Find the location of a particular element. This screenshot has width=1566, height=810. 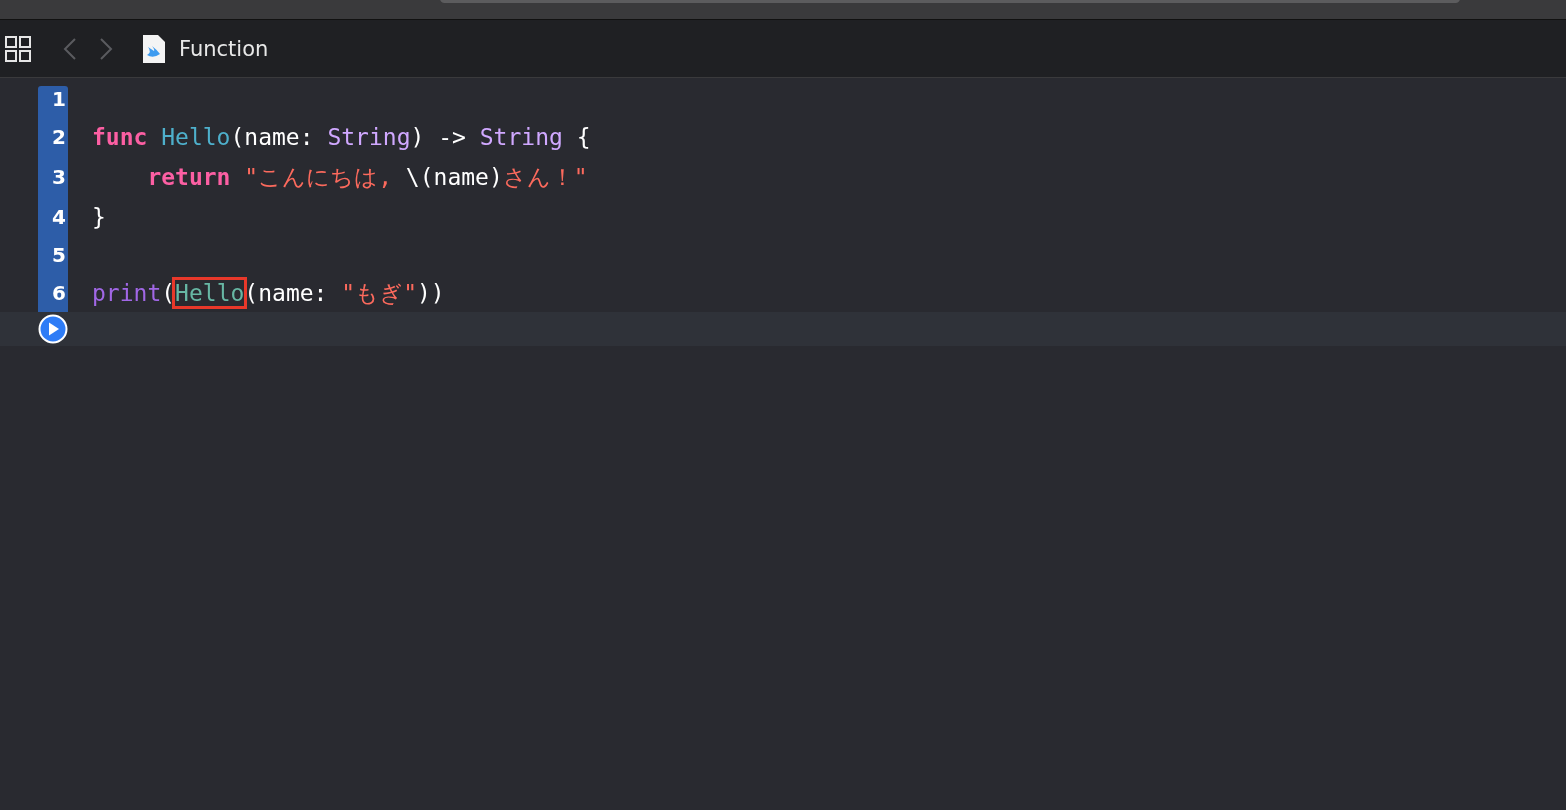

line-number: 1 is located at coordinates (59, 99).